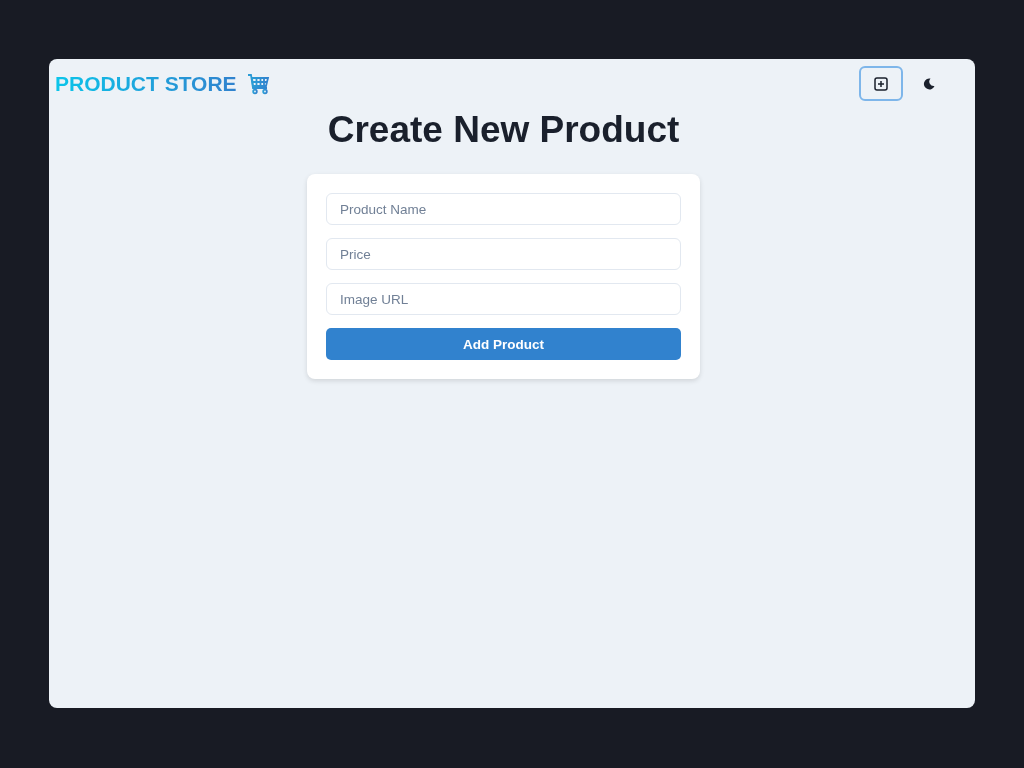 This screenshot has width=1024, height=768. What do you see at coordinates (503, 209) in the screenshot?
I see `input-field: Product Name` at bounding box center [503, 209].